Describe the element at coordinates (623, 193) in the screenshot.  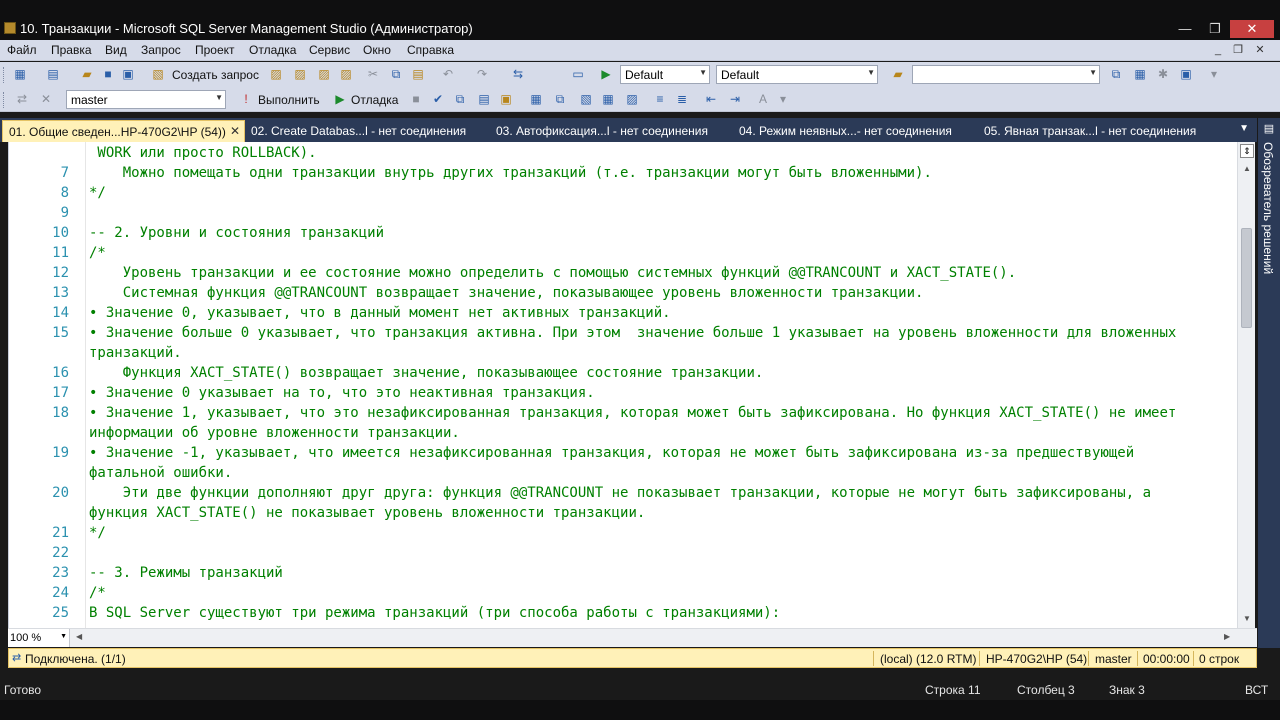
I see `code-line: 8 */` at that location.